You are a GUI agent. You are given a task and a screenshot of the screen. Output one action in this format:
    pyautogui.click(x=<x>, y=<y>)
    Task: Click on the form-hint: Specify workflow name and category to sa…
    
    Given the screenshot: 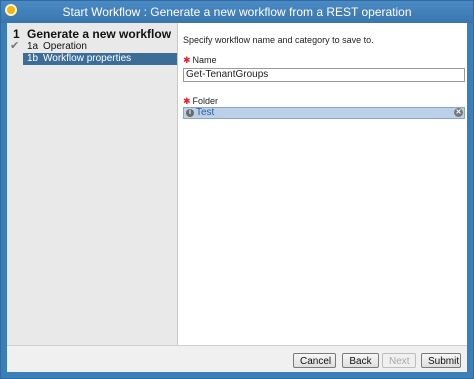 What is the action you would take?
    pyautogui.click(x=278, y=40)
    